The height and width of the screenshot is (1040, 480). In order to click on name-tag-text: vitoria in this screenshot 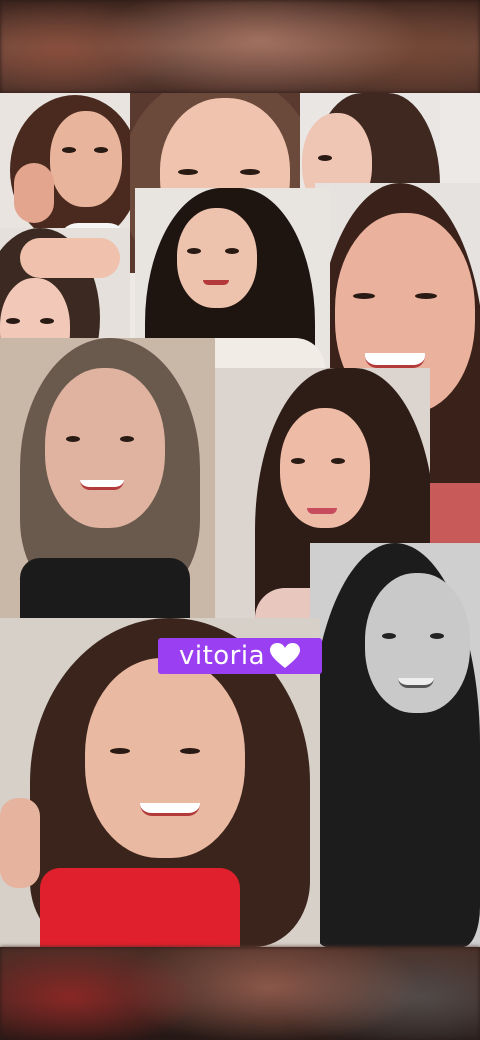, I will do `click(222, 656)`.